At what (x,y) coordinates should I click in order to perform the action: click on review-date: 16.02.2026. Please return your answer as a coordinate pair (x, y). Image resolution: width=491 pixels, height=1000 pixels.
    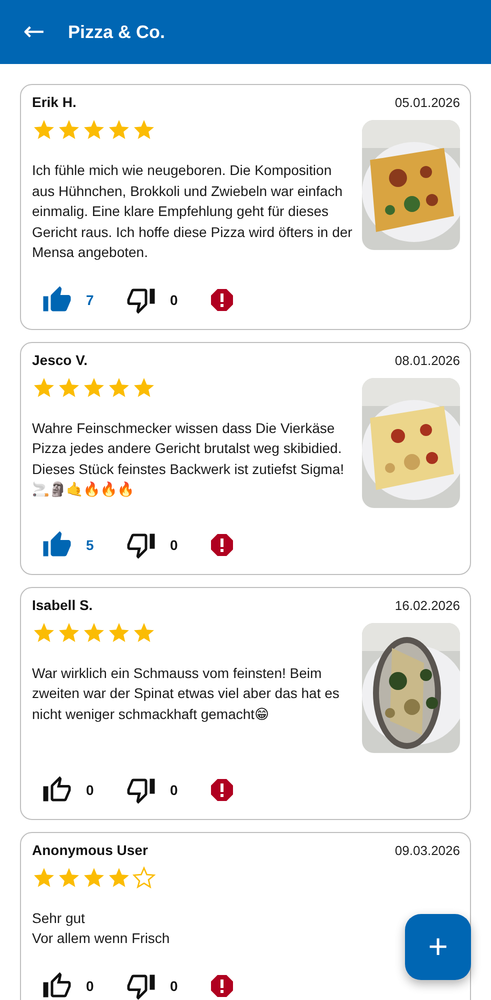
    Looking at the image, I should click on (427, 605).